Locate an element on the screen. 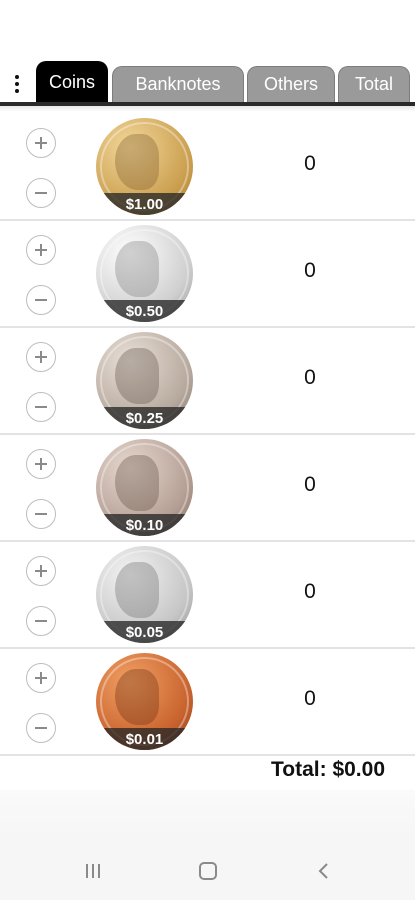  coin-value-label: $0.10 is located at coordinates (144, 525).